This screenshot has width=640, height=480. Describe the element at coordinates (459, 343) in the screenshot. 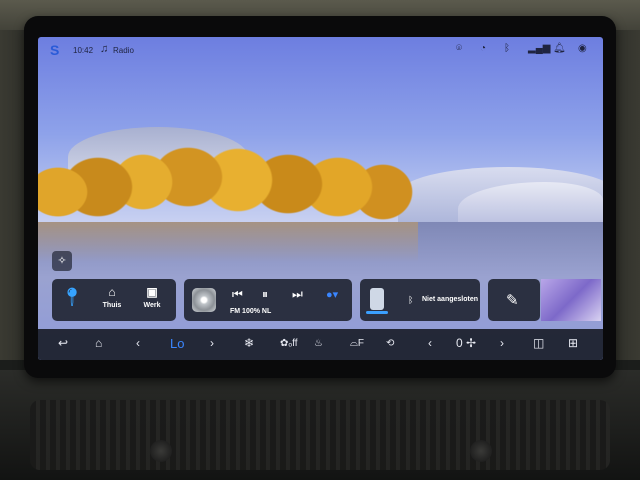

I see `fan-speed-number: 0` at that location.